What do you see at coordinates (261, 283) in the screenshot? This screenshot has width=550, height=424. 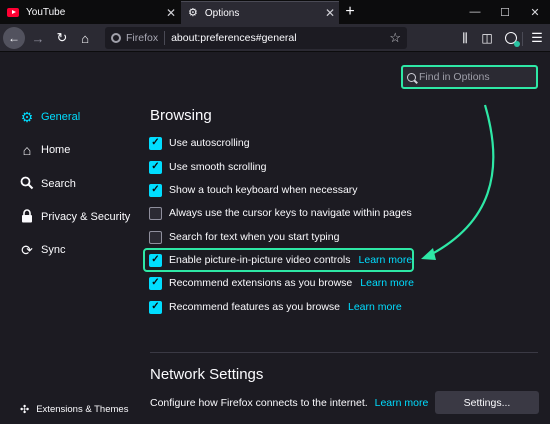 I see `option-label: Recommend extensions as you browse` at bounding box center [261, 283].